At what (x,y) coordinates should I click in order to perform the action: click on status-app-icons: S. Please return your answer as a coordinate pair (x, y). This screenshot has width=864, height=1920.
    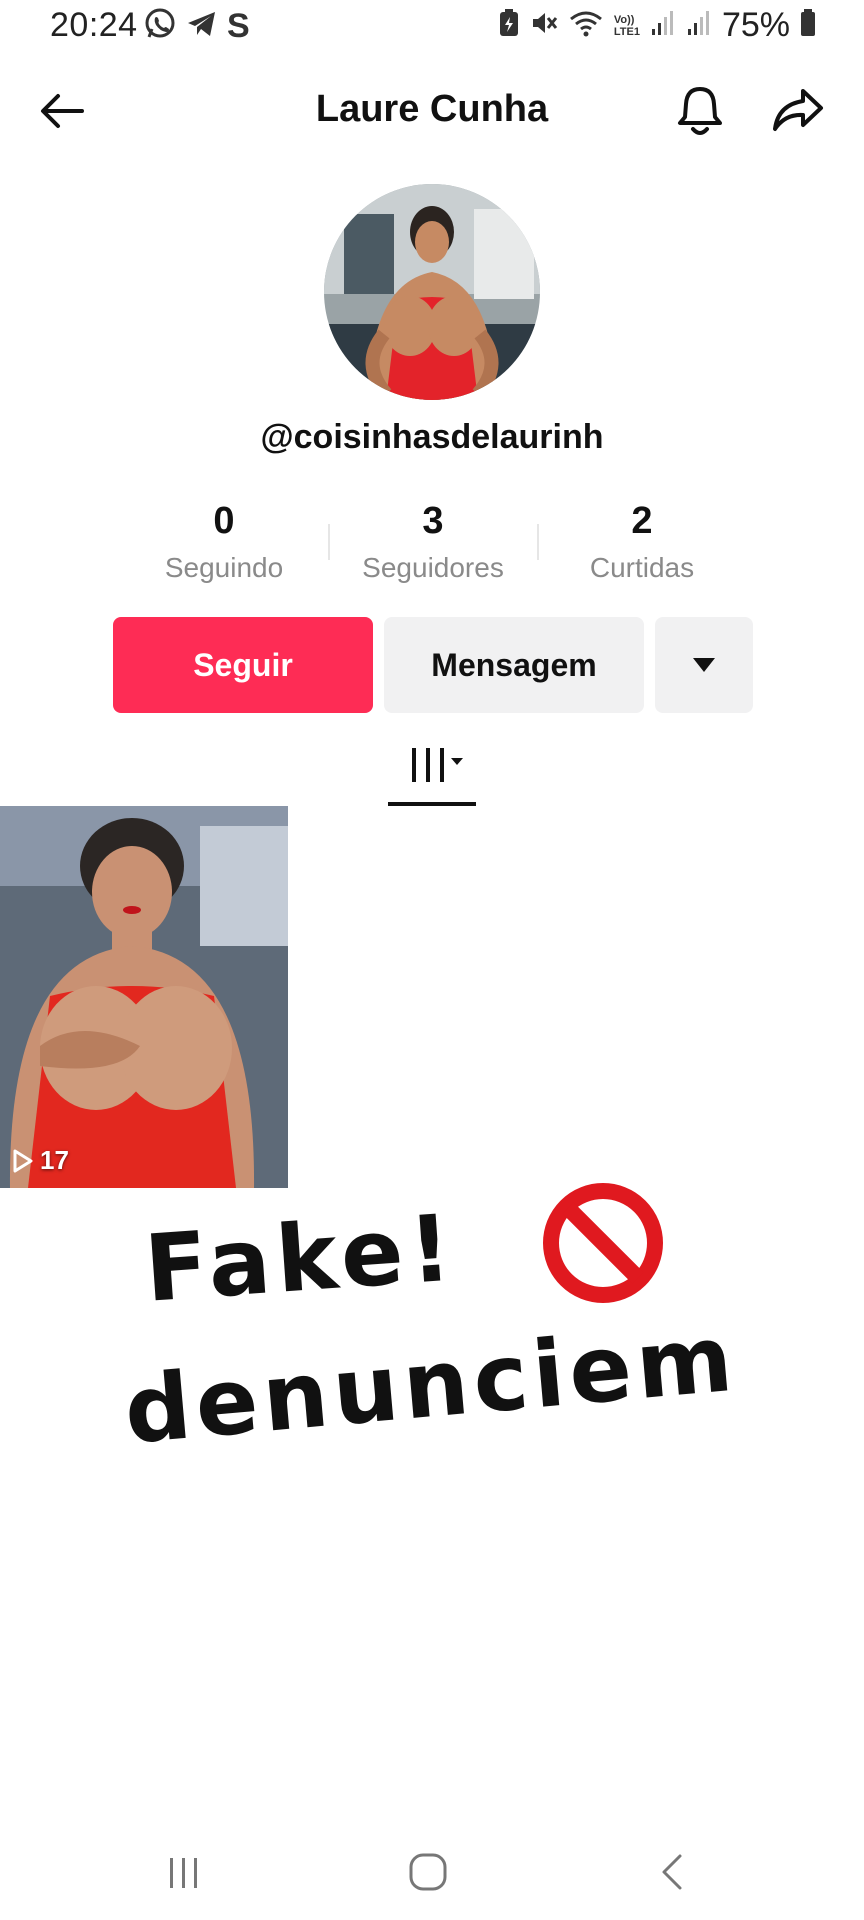
    Looking at the image, I should click on (196, 26).